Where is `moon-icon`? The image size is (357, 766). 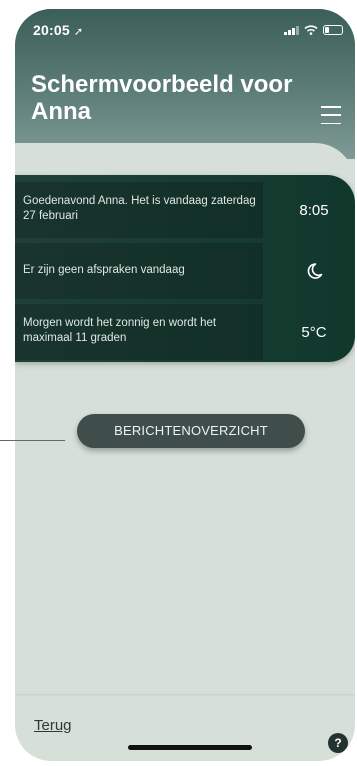 moon-icon is located at coordinates (315, 271).